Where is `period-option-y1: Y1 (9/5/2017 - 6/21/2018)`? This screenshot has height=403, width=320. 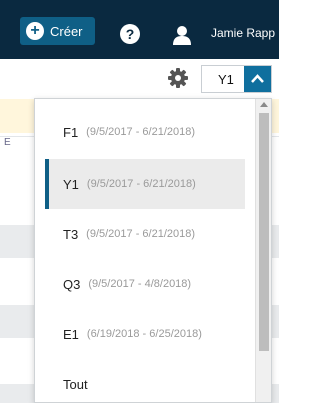
period-option-y1: Y1 (9/5/2017 - 6/21/2018) is located at coordinates (145, 184).